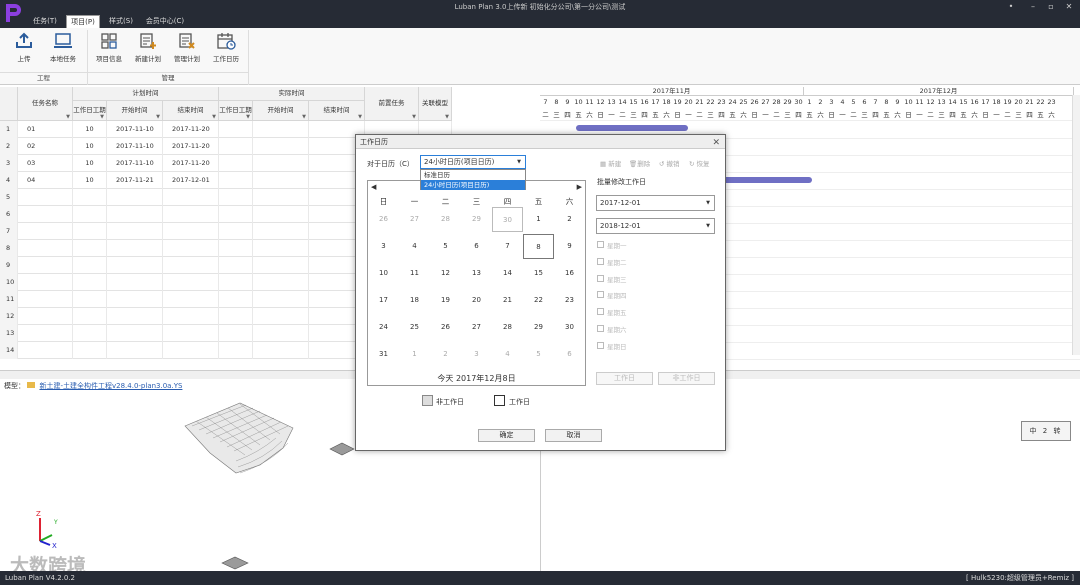 The width and height of the screenshot is (1080, 585). What do you see at coordinates (281, 111) in the screenshot?
I see `col-actual-start: 开始时间 ▼` at bounding box center [281, 111].